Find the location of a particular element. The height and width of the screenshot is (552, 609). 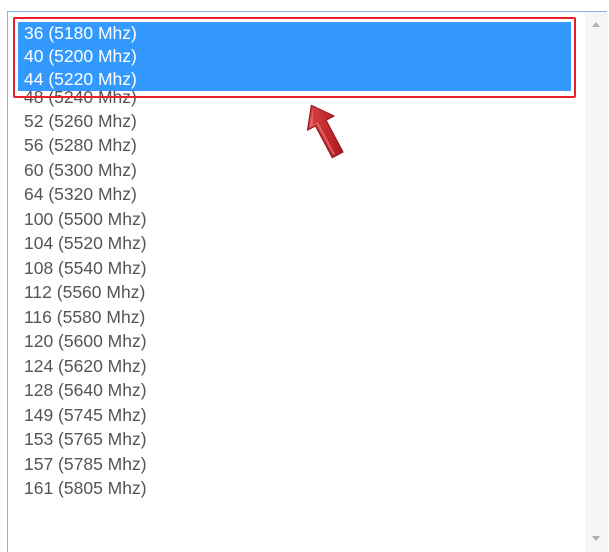

channel-option: 64 (5320 Mhz) is located at coordinates (294, 194).